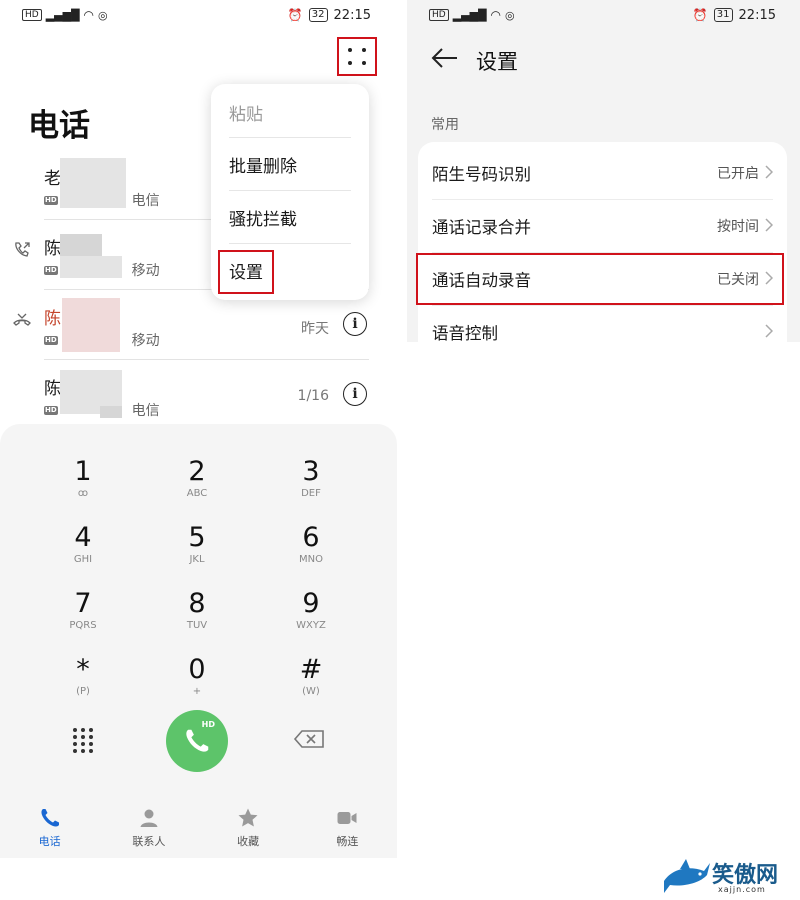 This screenshot has height=900, width=800. I want to click on incoming-call-icon, so click(22, 249).